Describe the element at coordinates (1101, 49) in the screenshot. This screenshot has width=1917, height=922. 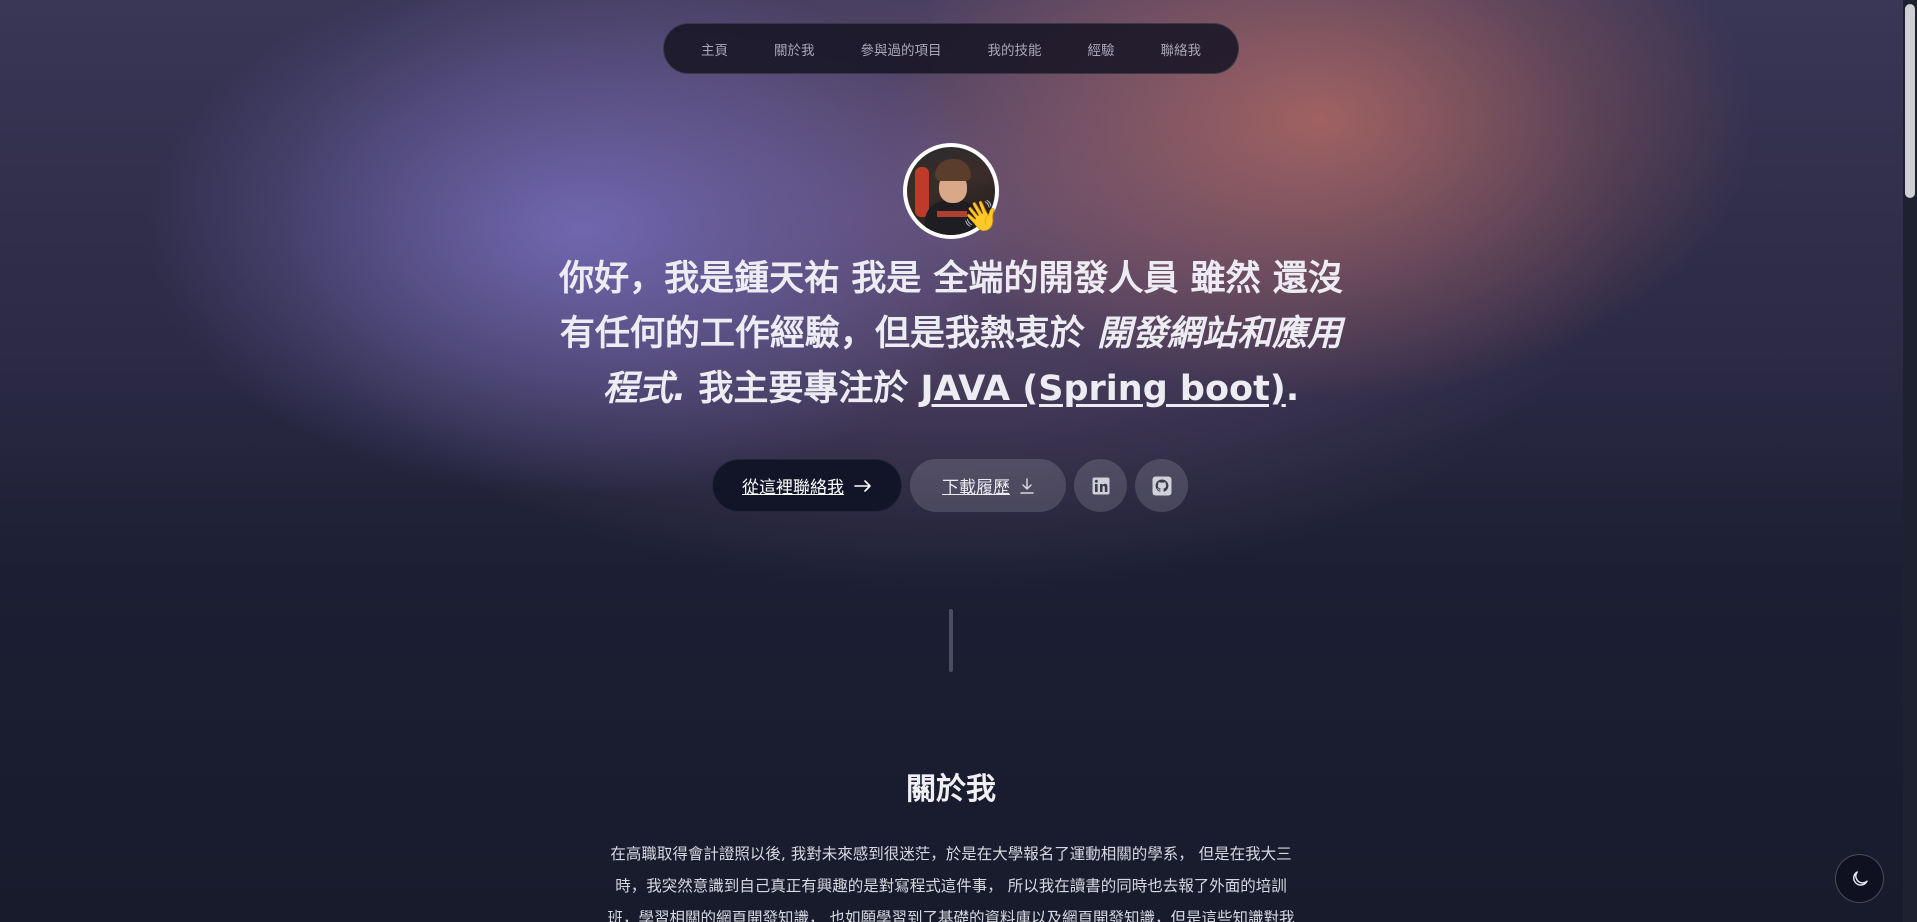
I see `nav-item-experience: 經驗` at that location.